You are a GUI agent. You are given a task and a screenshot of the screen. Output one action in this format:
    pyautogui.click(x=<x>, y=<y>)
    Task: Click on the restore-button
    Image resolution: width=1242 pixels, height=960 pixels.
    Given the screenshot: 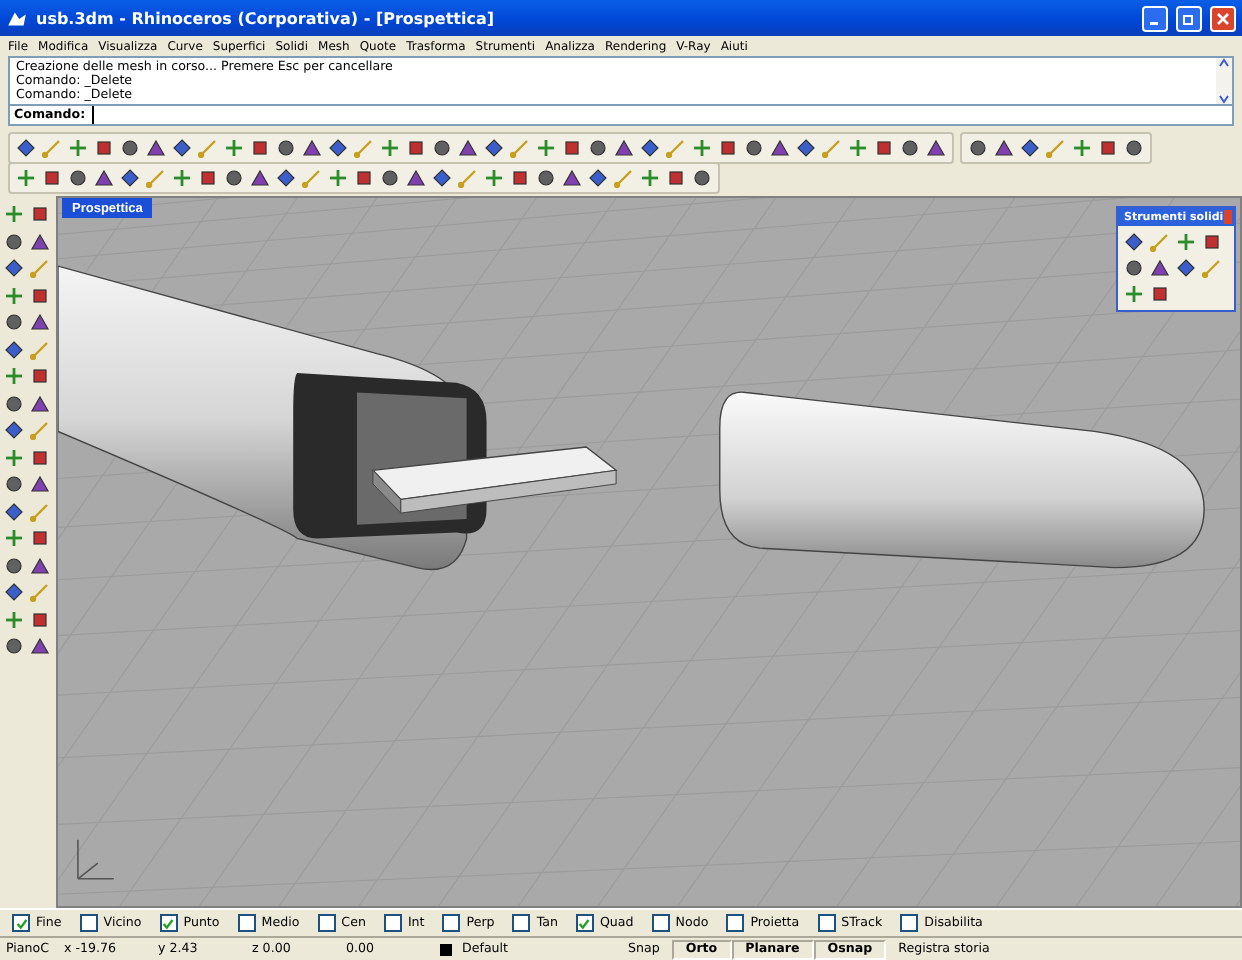 What is the action you would take?
    pyautogui.click(x=1189, y=18)
    